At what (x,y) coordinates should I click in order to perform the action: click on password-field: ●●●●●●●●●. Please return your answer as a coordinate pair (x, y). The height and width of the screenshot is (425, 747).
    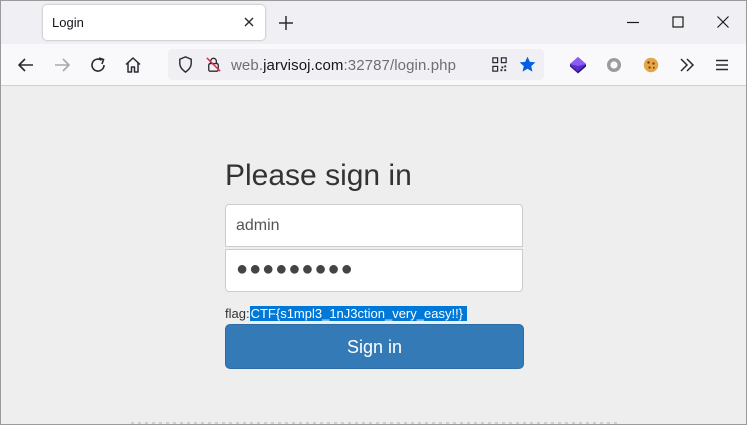
    Looking at the image, I should click on (374, 270).